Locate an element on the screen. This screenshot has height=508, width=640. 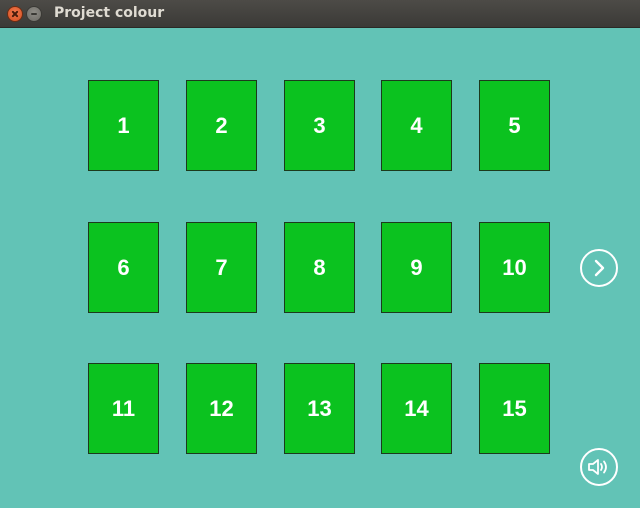
chevron-right-icon is located at coordinates (599, 268).